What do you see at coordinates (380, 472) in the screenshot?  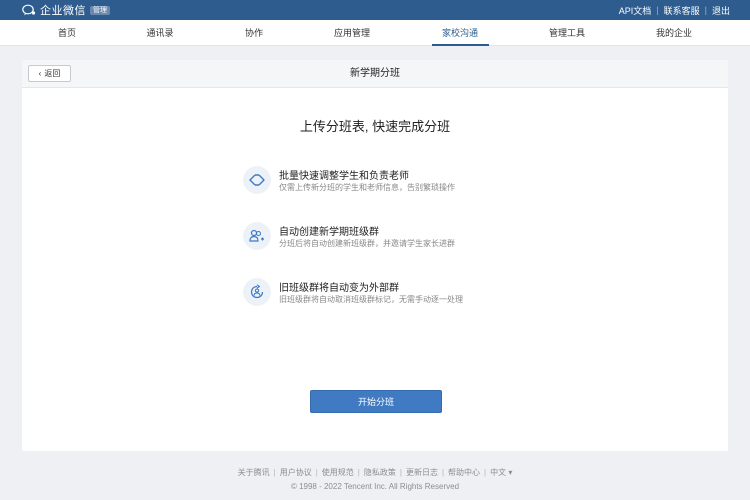 I see `footer-link-privacy: 隐私政策` at bounding box center [380, 472].